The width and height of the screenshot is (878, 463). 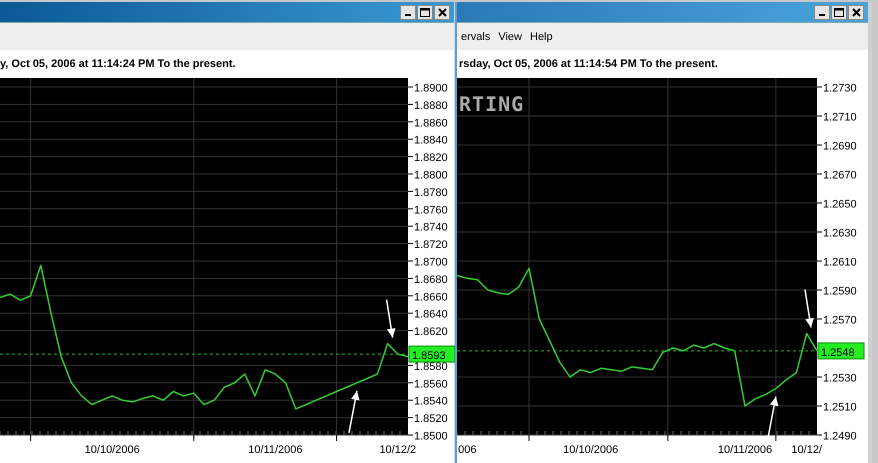 I want to click on date-range-text: rsday, Oct 05, 2006 at 11:14:54 PM To the present., so click(x=588, y=64).